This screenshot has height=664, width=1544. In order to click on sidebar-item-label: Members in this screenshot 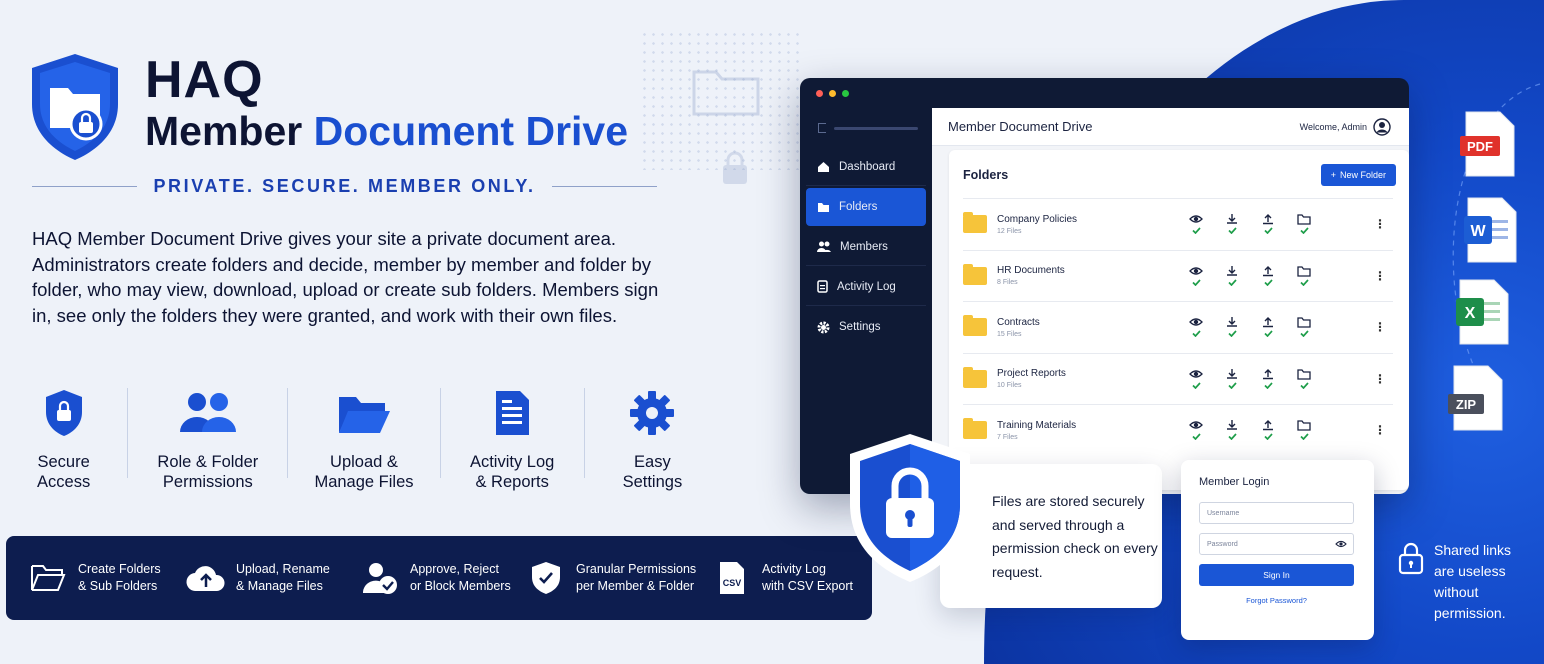, I will do `click(864, 246)`.